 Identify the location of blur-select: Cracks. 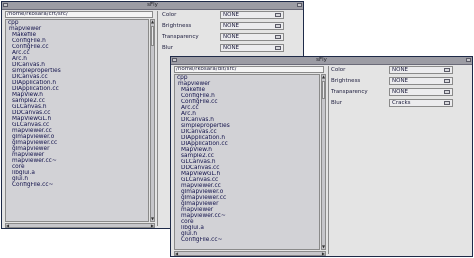
(421, 103).